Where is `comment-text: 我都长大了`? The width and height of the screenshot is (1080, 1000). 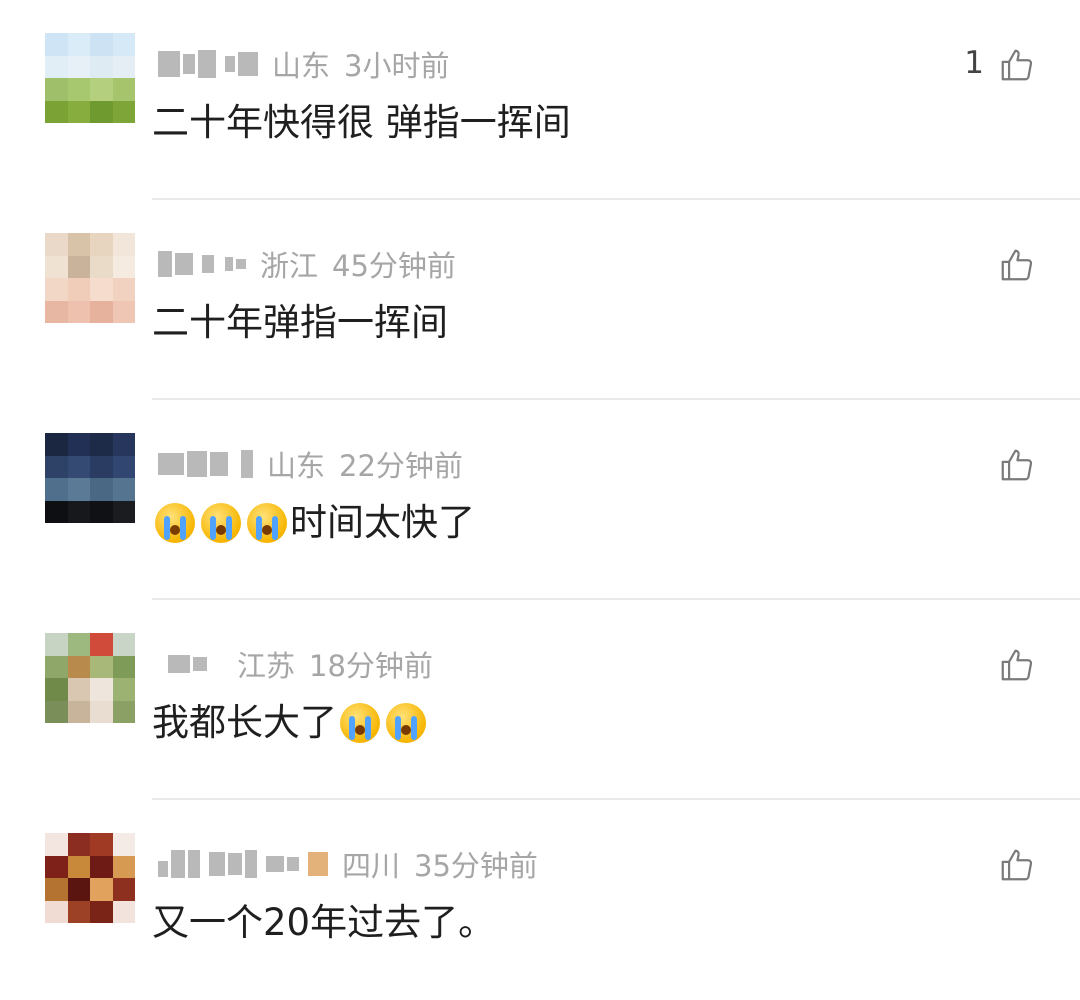 comment-text: 我都长大了 is located at coordinates (290, 723).